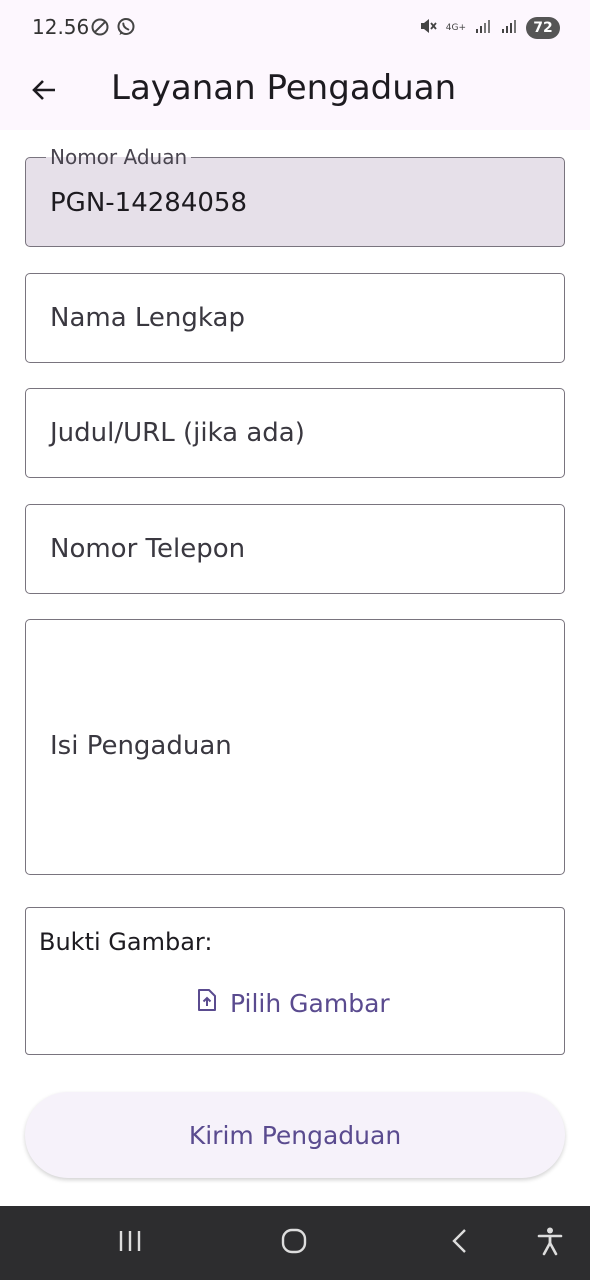 The height and width of the screenshot is (1280, 590). What do you see at coordinates (126, 29) in the screenshot?
I see `whatsapp-icon` at bounding box center [126, 29].